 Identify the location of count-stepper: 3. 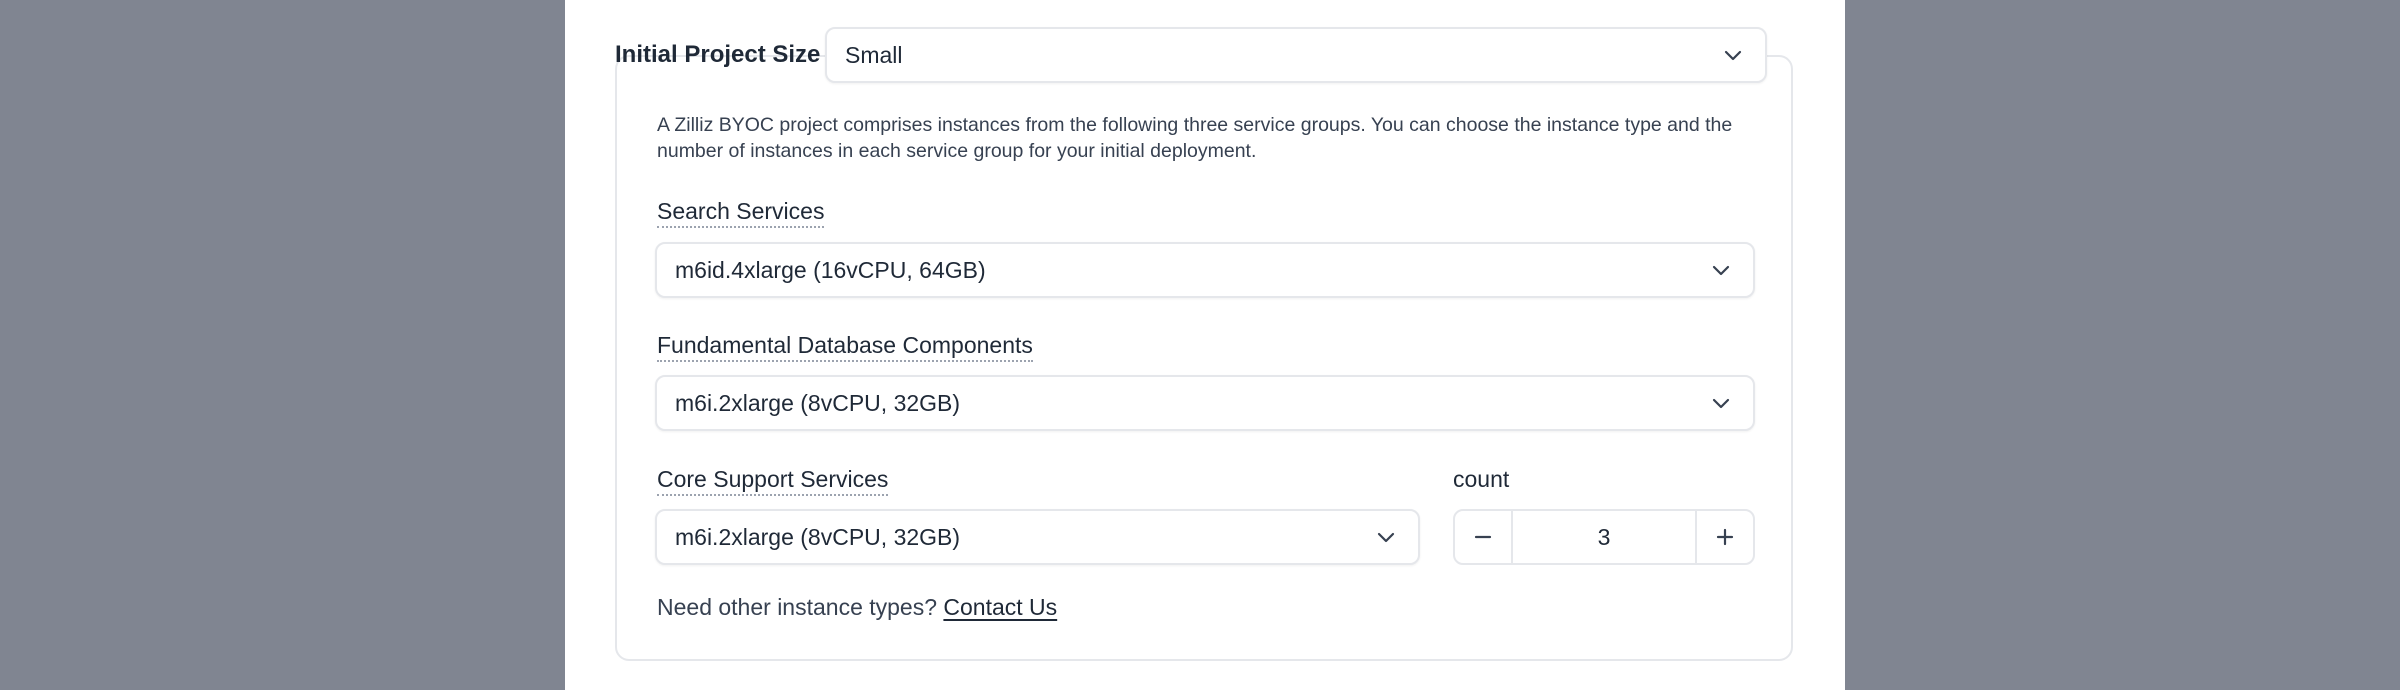
(1604, 537).